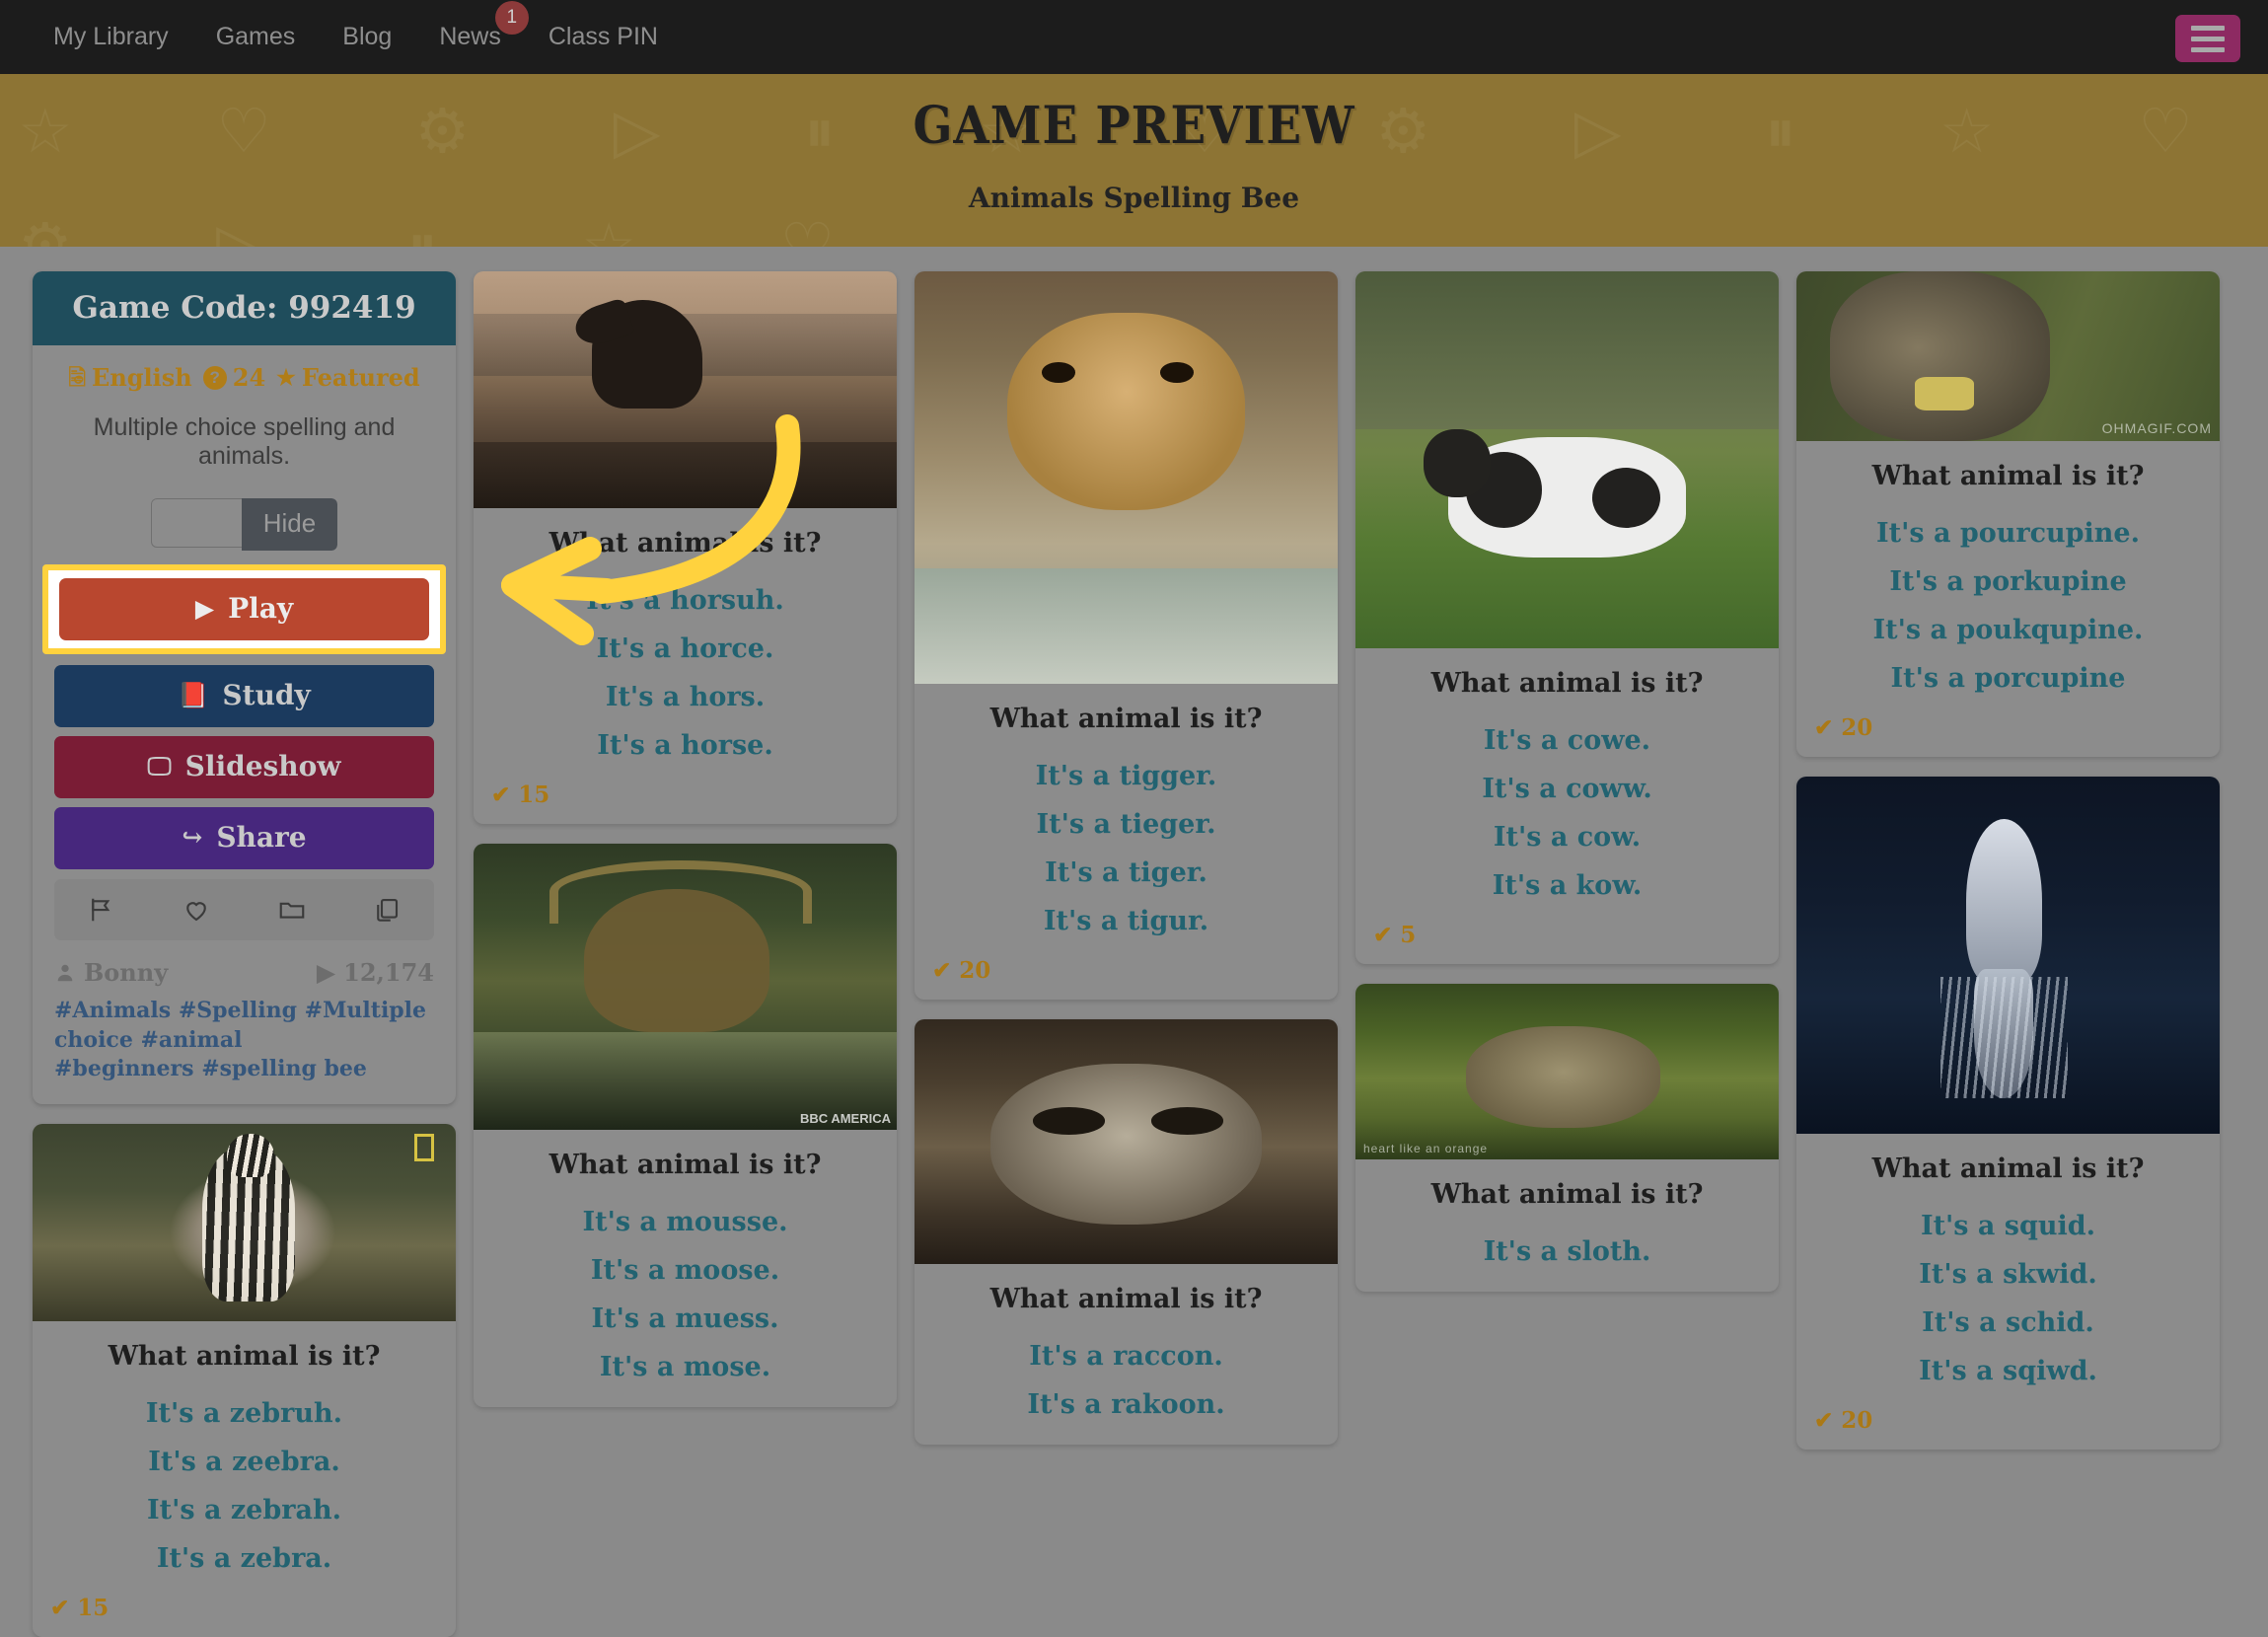  I want to click on game-code-header: Game Code: 992419, so click(244, 308).